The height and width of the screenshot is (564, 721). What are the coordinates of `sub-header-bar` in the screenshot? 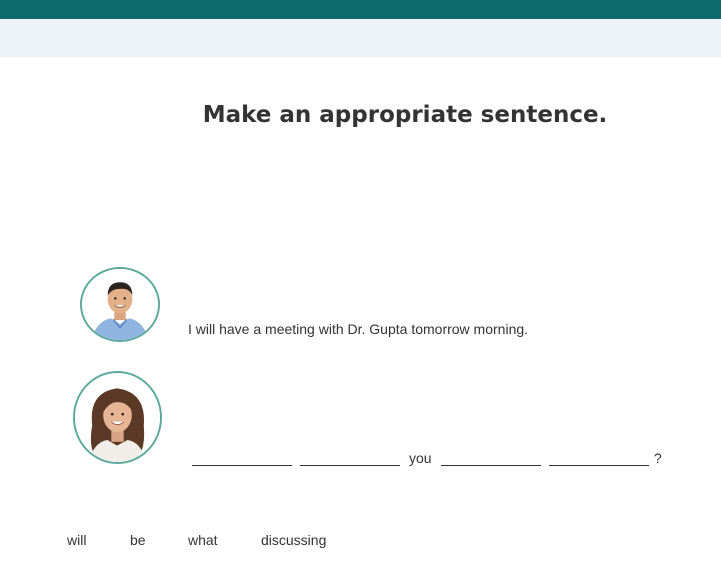 It's located at (360, 38).